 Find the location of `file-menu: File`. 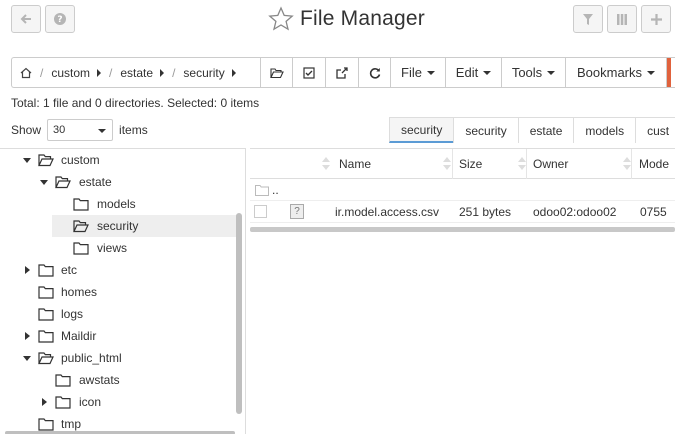

file-menu: File is located at coordinates (418, 72).